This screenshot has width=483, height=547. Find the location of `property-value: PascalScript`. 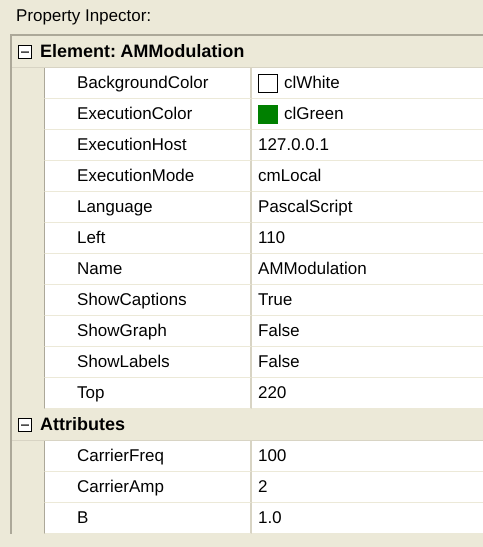

property-value: PascalScript is located at coordinates (305, 207).